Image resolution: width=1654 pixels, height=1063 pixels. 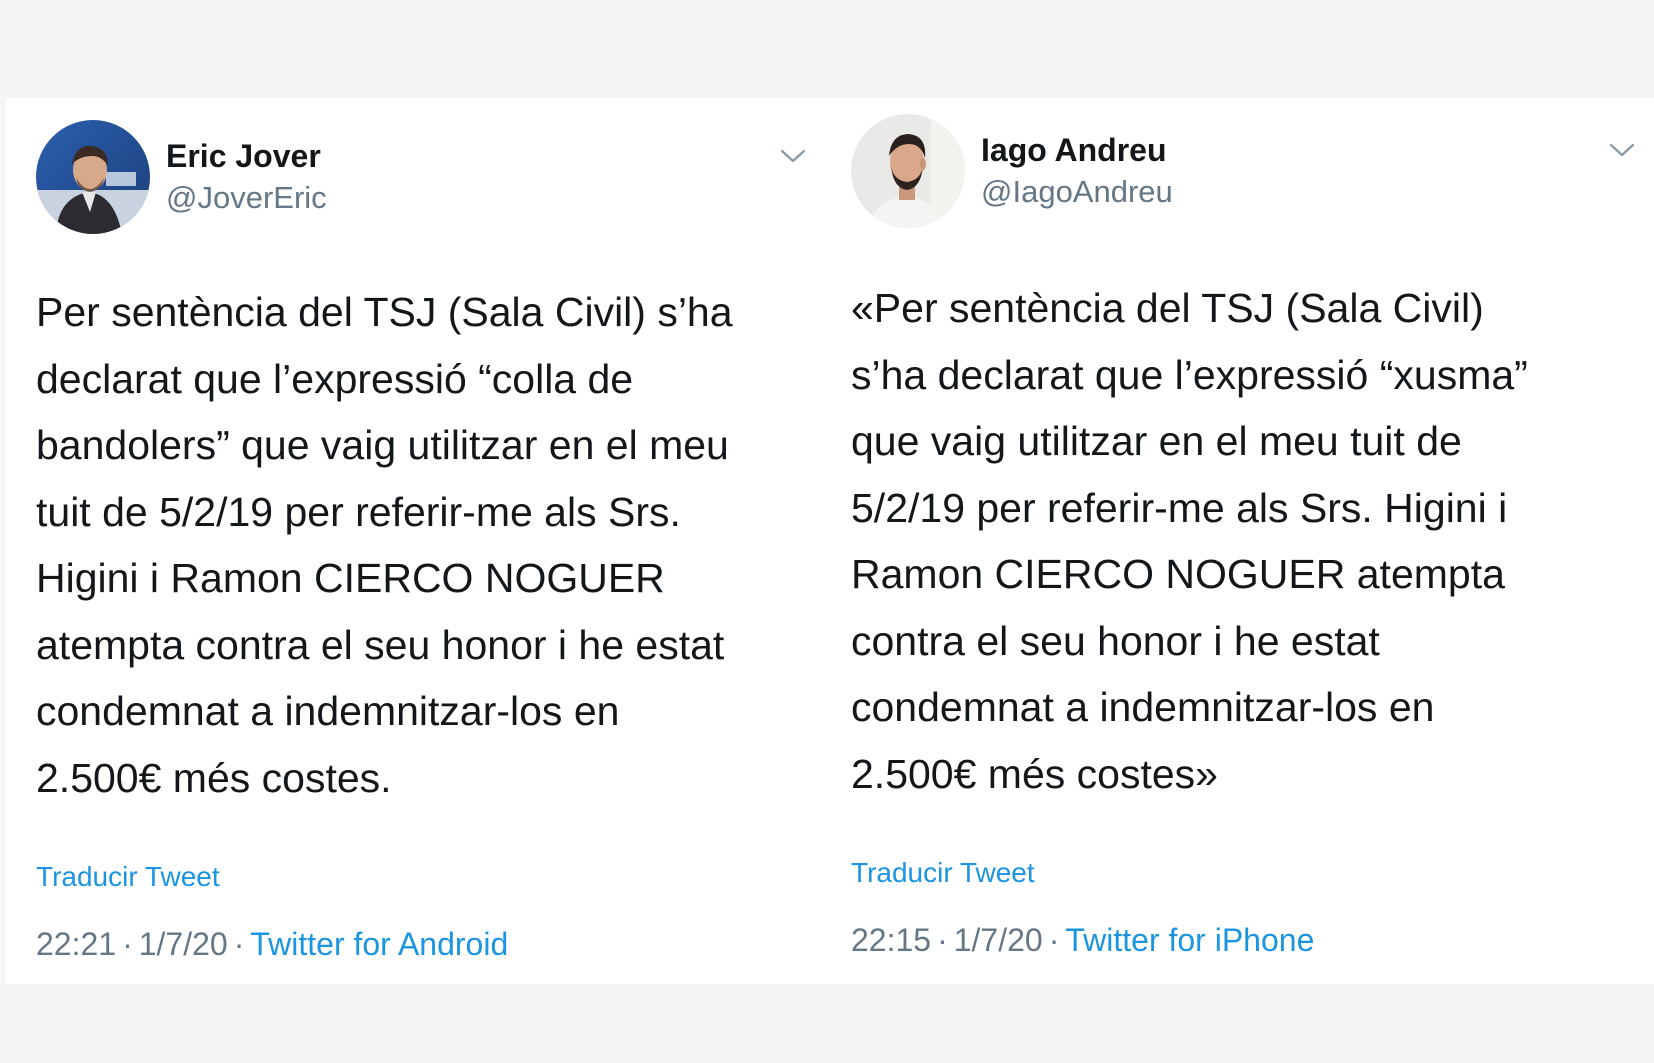 What do you see at coordinates (1189, 940) in the screenshot?
I see `tweet-source-link: Twitter for iPhone` at bounding box center [1189, 940].